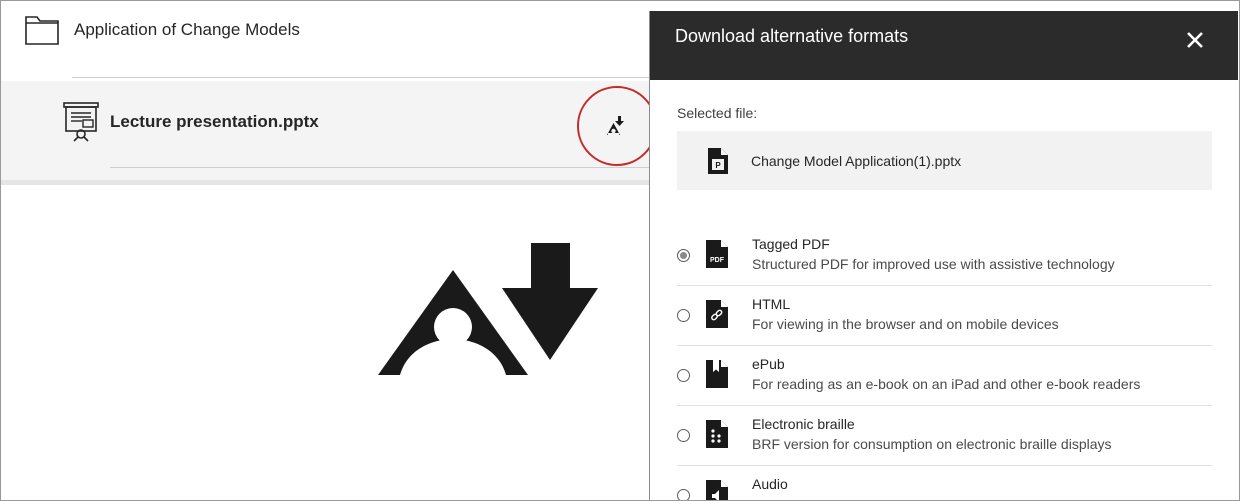 This screenshot has height=501, width=1240. What do you see at coordinates (683, 375) in the screenshot?
I see `radio-epub` at bounding box center [683, 375].